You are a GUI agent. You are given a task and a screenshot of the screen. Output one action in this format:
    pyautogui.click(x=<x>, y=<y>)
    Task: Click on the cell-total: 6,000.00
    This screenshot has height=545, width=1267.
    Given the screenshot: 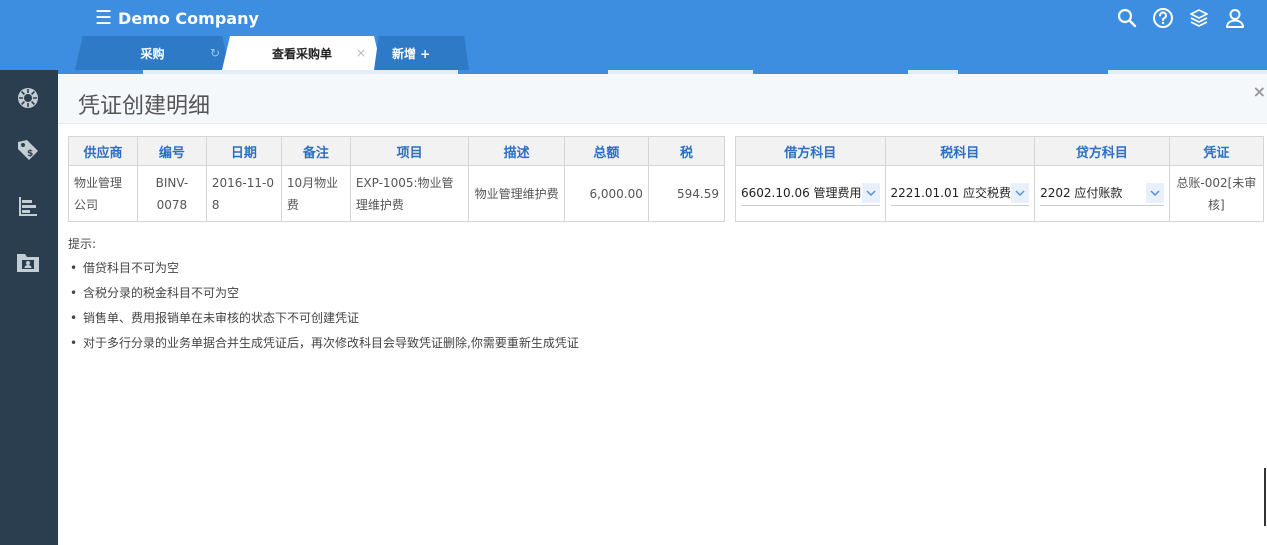 What is the action you would take?
    pyautogui.click(x=606, y=193)
    